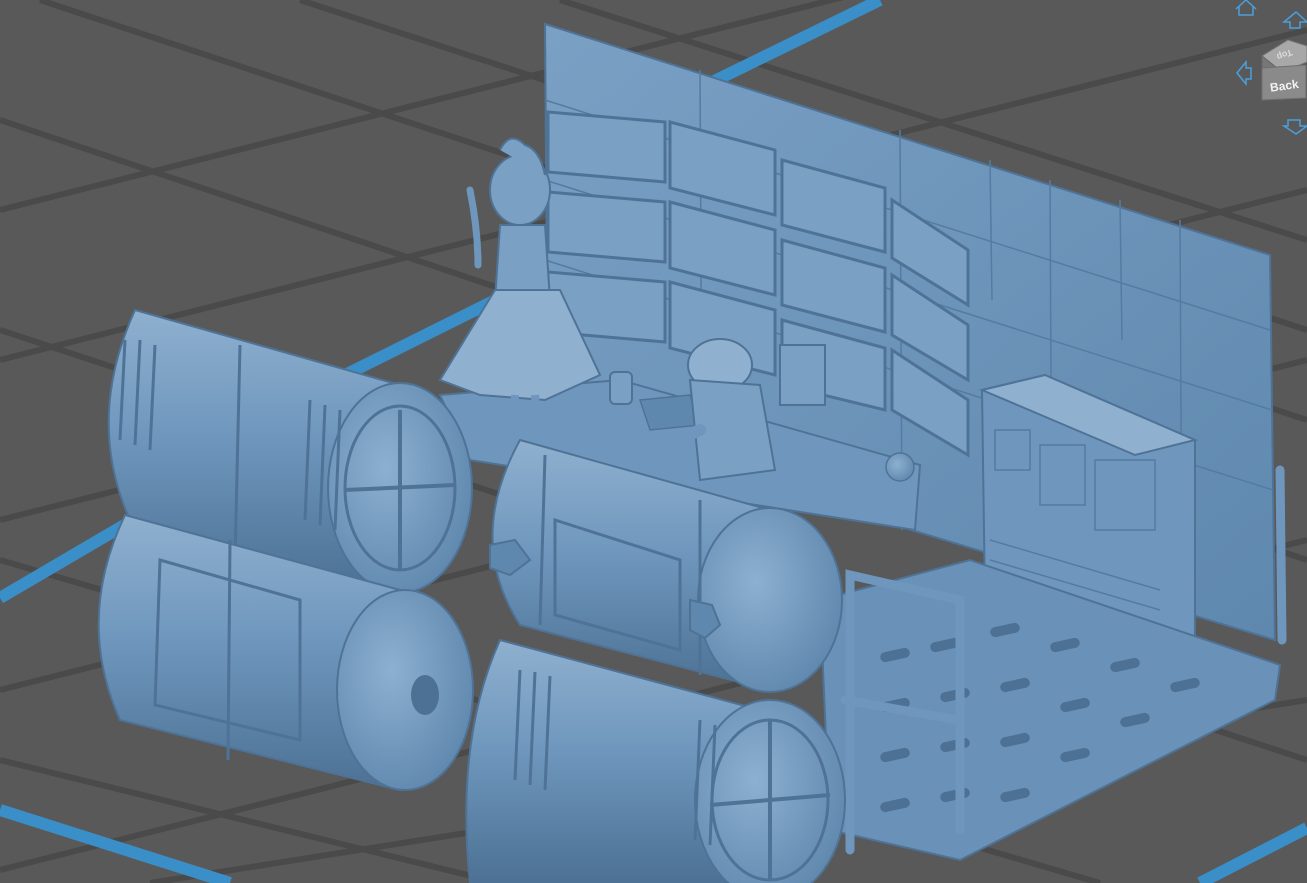  Describe the element at coordinates (1294, 127) in the screenshot. I see `arrow-down-icon` at that location.